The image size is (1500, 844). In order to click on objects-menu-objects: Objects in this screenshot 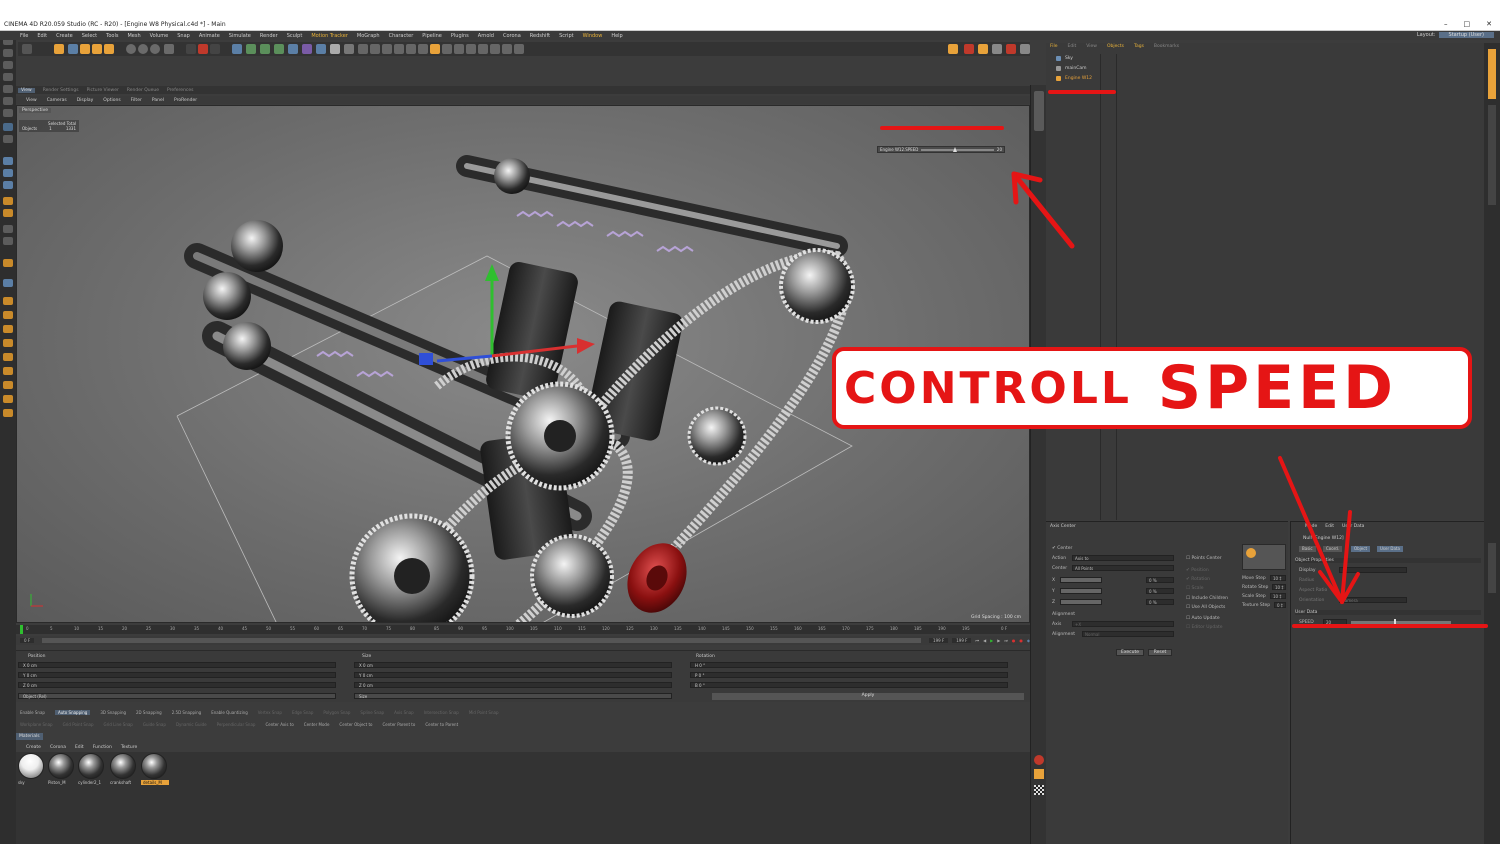, I will do `click(1115, 46)`.